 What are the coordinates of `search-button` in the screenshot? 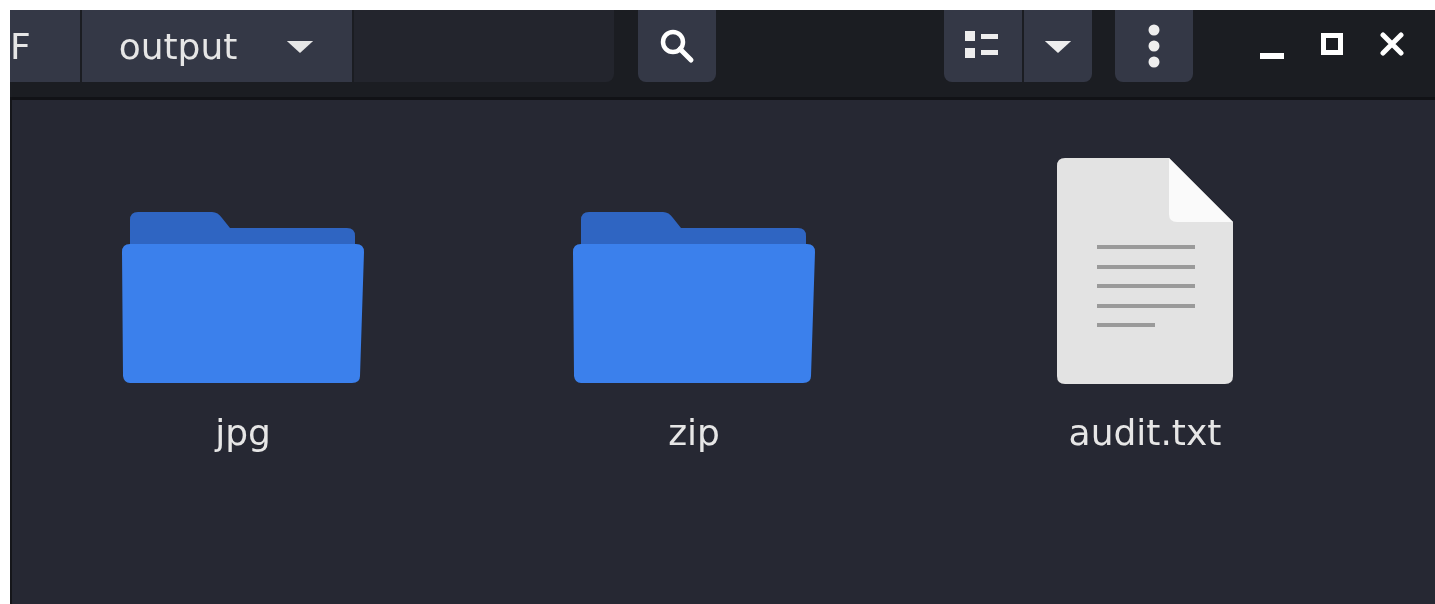 It's located at (677, 46).